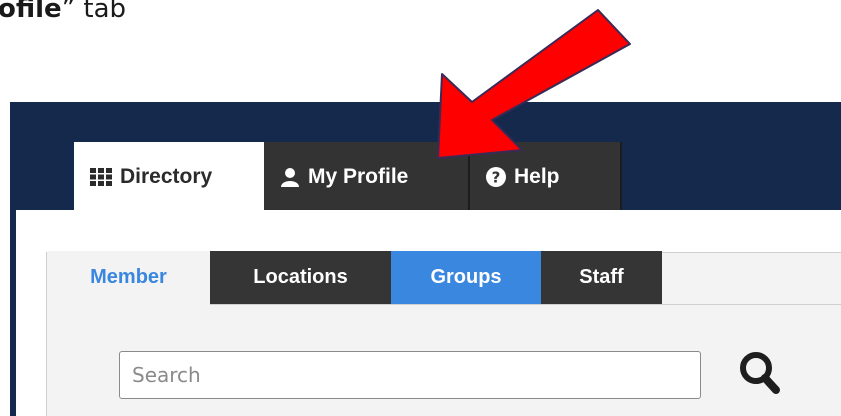  I want to click on subtab-groups: Groups, so click(466, 277).